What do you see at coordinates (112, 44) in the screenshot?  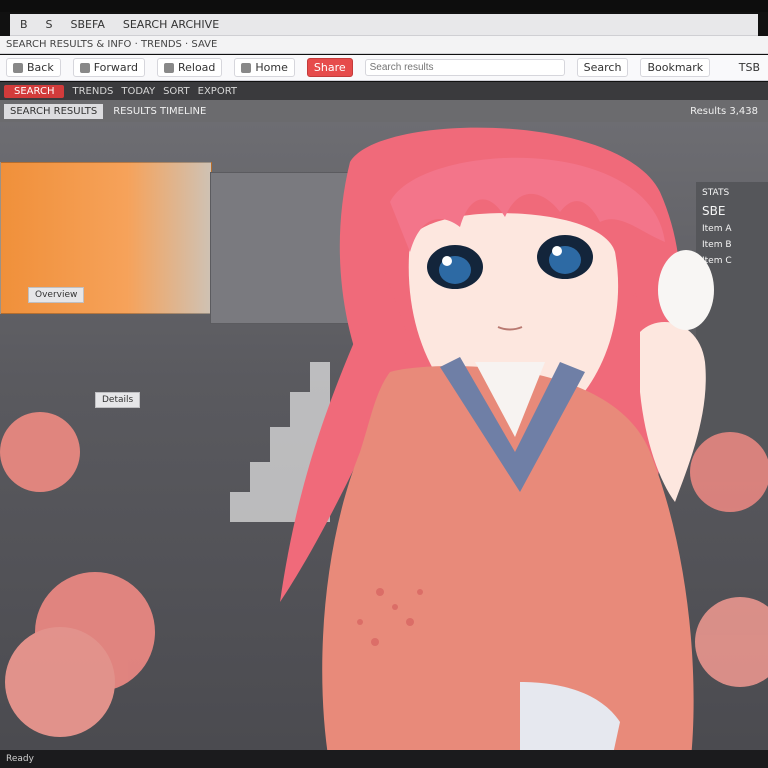 I see `url-text: SEARCH RESULTS & INFO · TRENDS · SAVE` at bounding box center [112, 44].